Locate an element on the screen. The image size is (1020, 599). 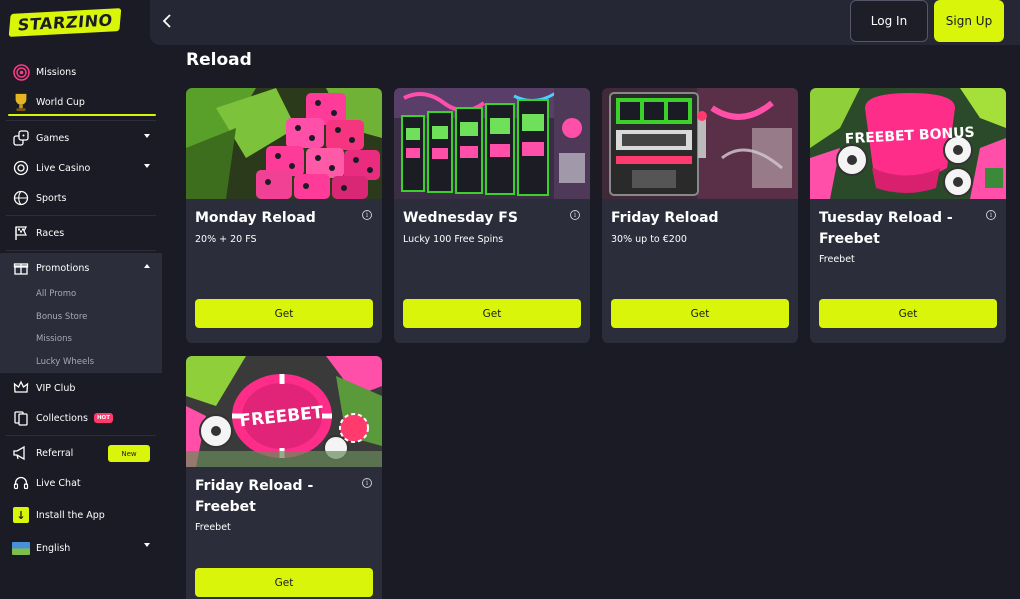
logo-text: STARZINO is located at coordinates (65, 22).